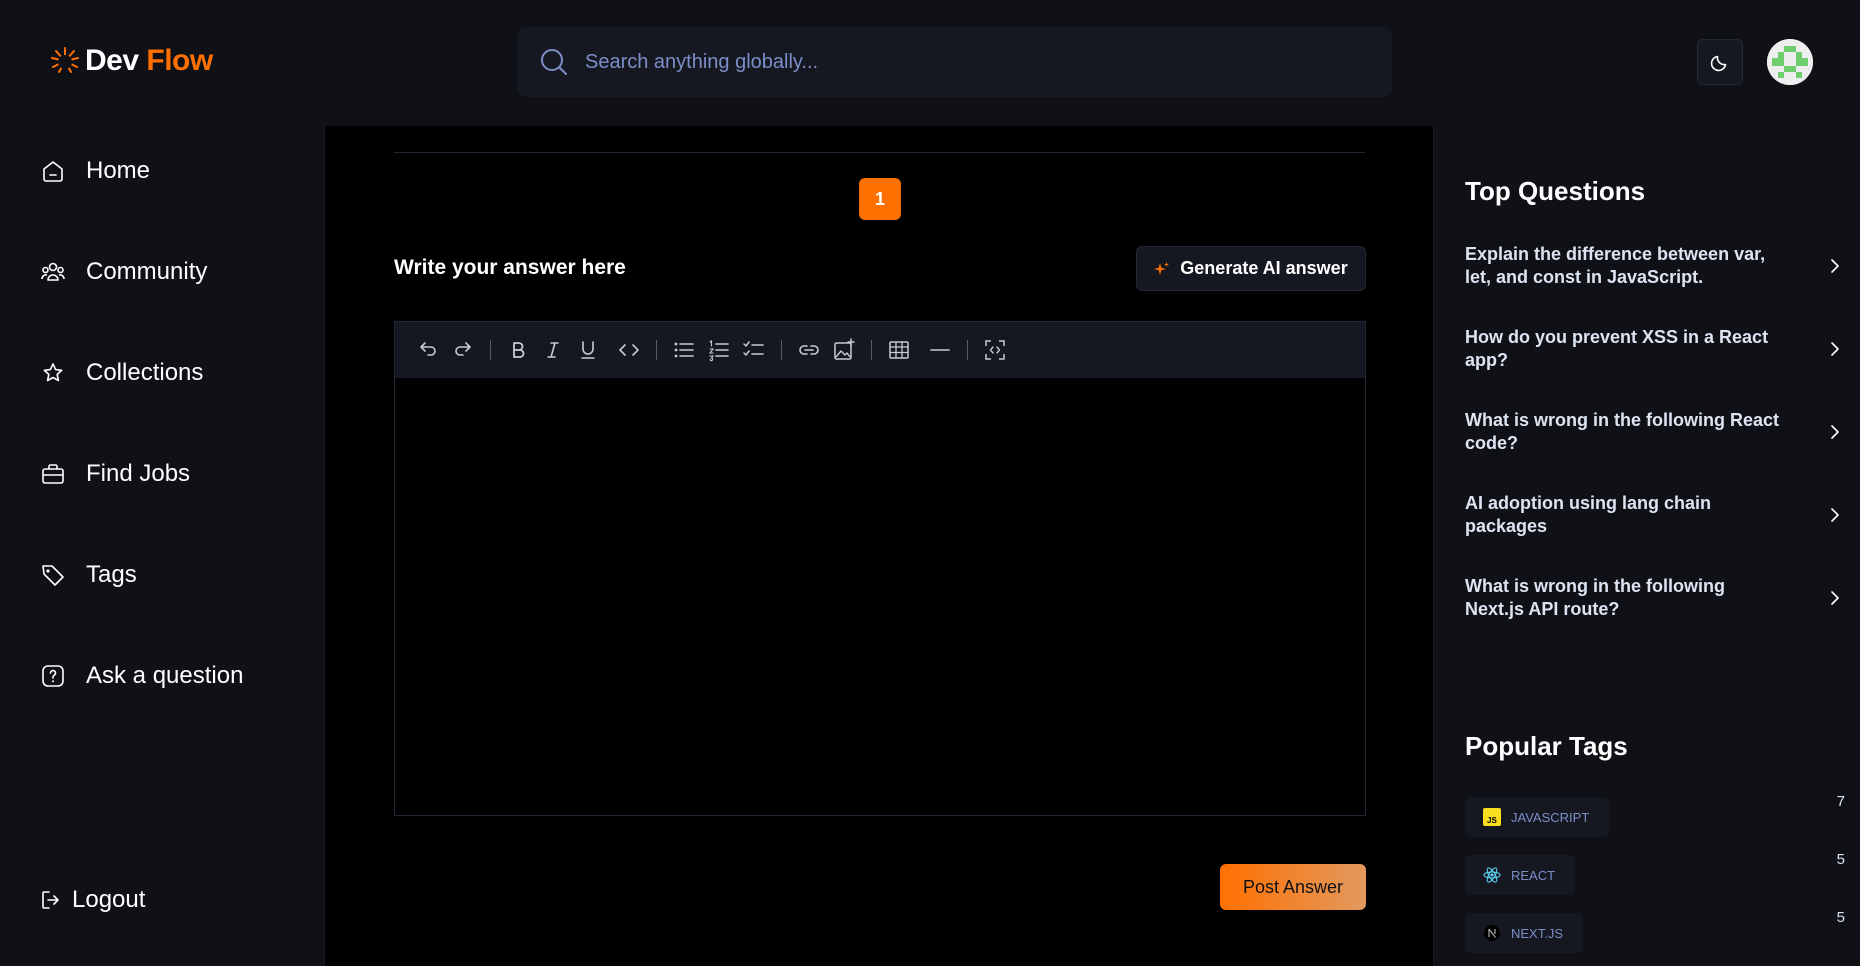  What do you see at coordinates (1655, 815) in the screenshot?
I see `popular-tag-row: JS JAVASCRIPT 7` at bounding box center [1655, 815].